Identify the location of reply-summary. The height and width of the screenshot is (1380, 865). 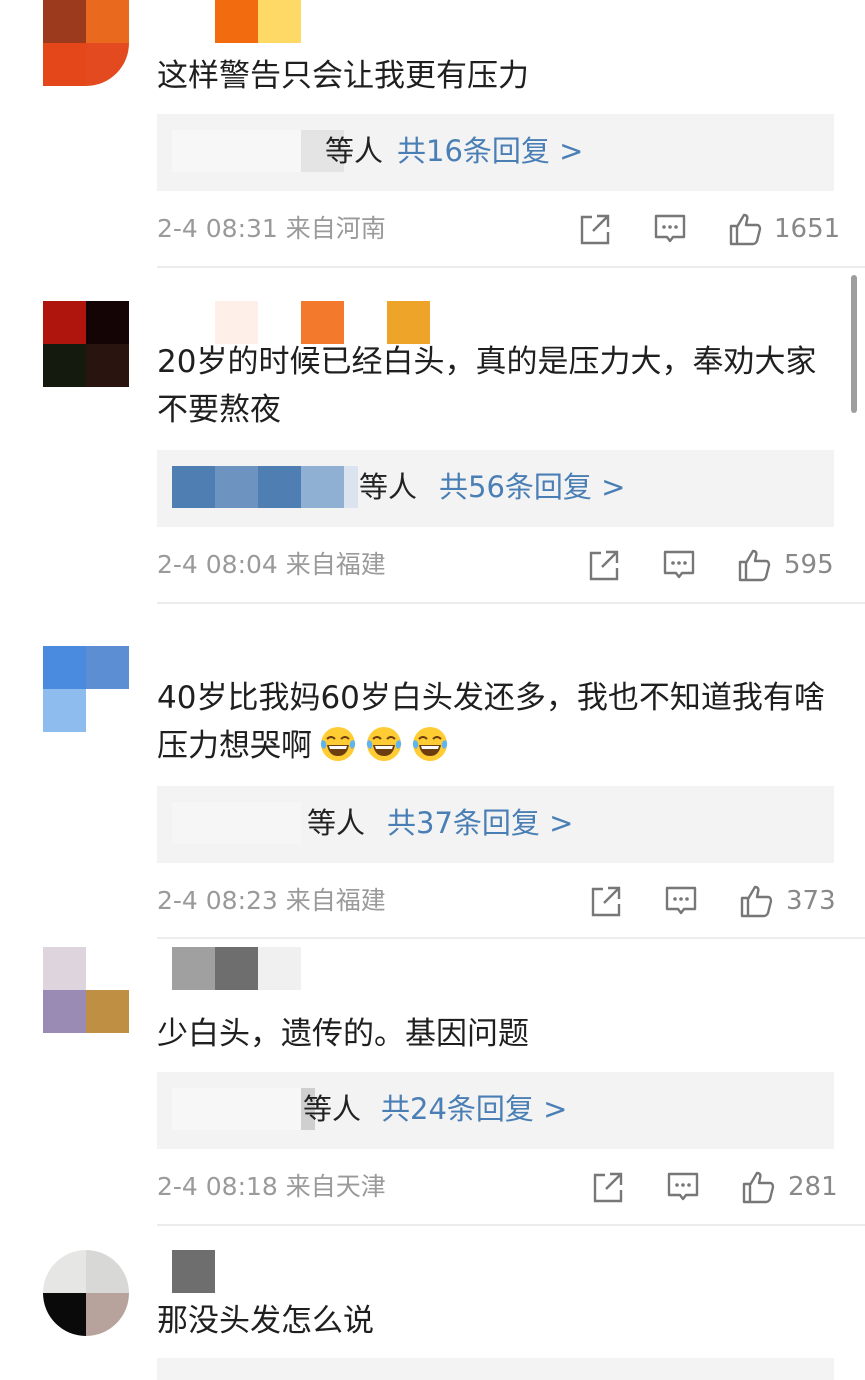
(495, 1369).